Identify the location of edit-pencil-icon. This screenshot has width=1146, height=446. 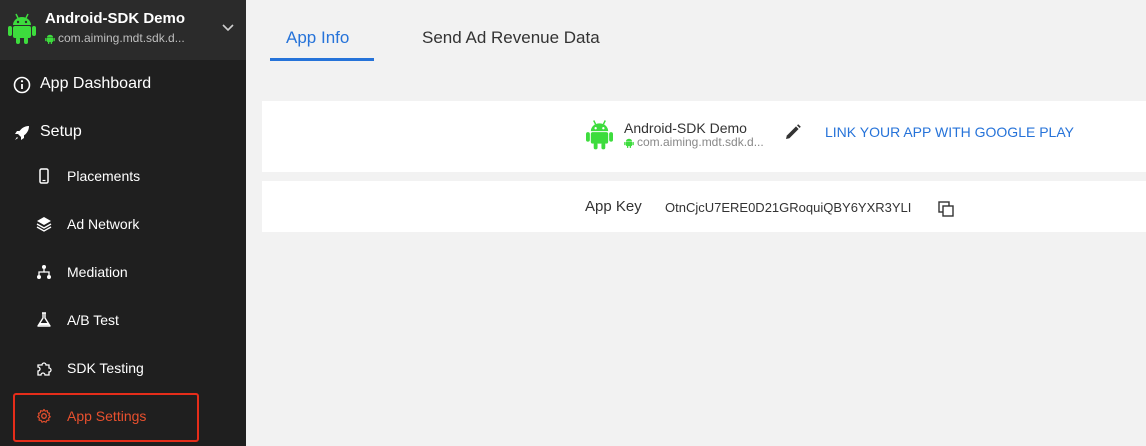
(793, 132).